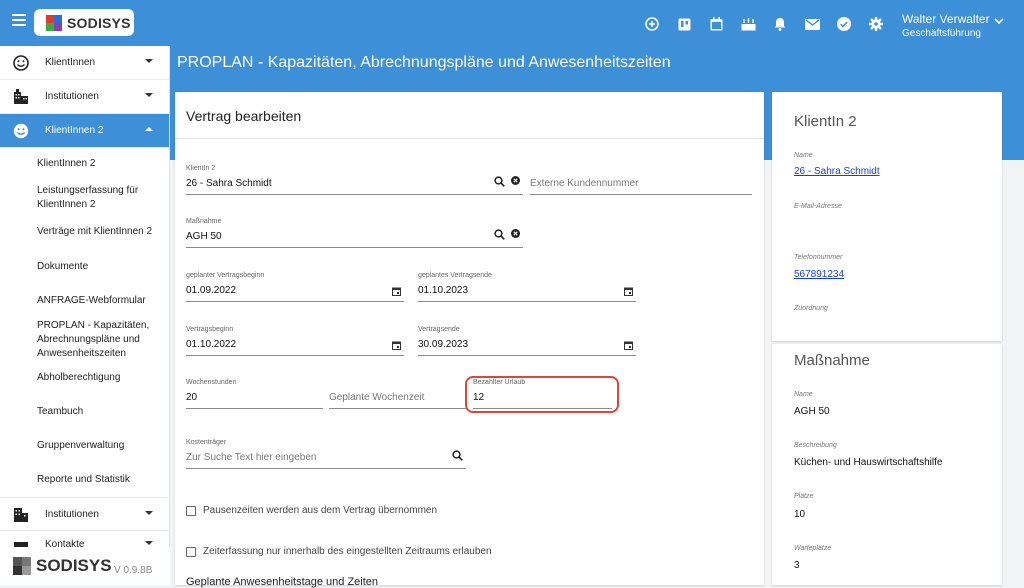  What do you see at coordinates (210, 329) in the screenshot?
I see `vertragsbeginn-label: Vertragsbeginn` at bounding box center [210, 329].